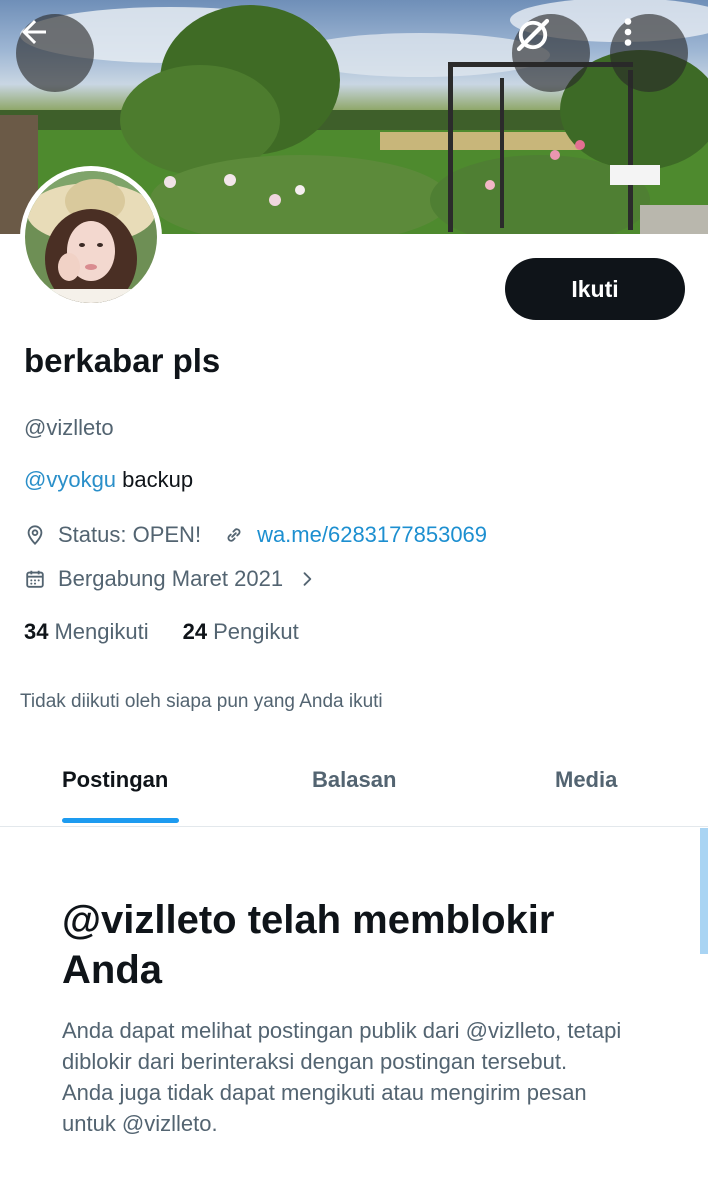  What do you see at coordinates (171, 578) in the screenshot?
I see `joined-date: Bergabung Maret 2021` at bounding box center [171, 578].